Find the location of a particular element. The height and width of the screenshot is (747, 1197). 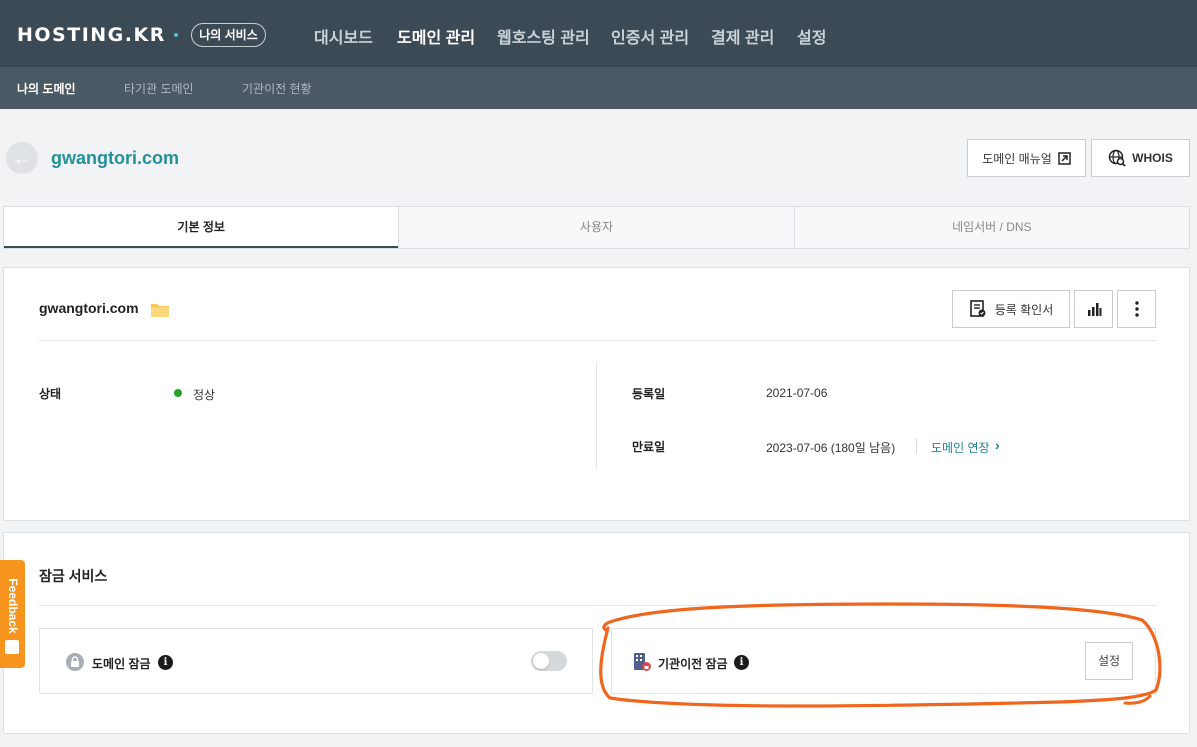

tab-basic-info: 기본 정보 is located at coordinates (201, 227).